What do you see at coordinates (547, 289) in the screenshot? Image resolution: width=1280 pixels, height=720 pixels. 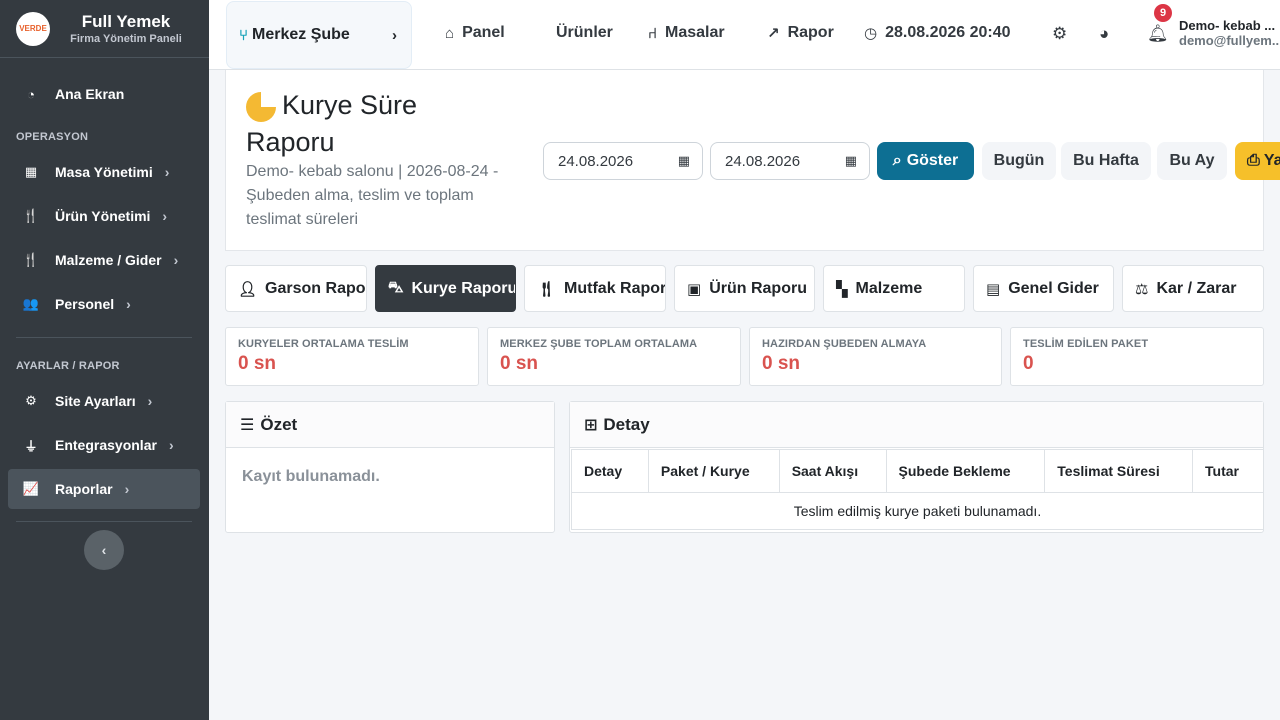 I see `utensils-icon: 🍴︎` at bounding box center [547, 289].